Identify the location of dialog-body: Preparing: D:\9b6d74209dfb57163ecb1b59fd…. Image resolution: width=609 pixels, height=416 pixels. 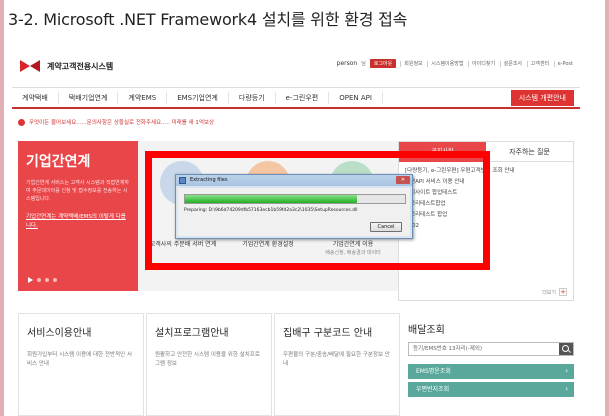
(294, 212).